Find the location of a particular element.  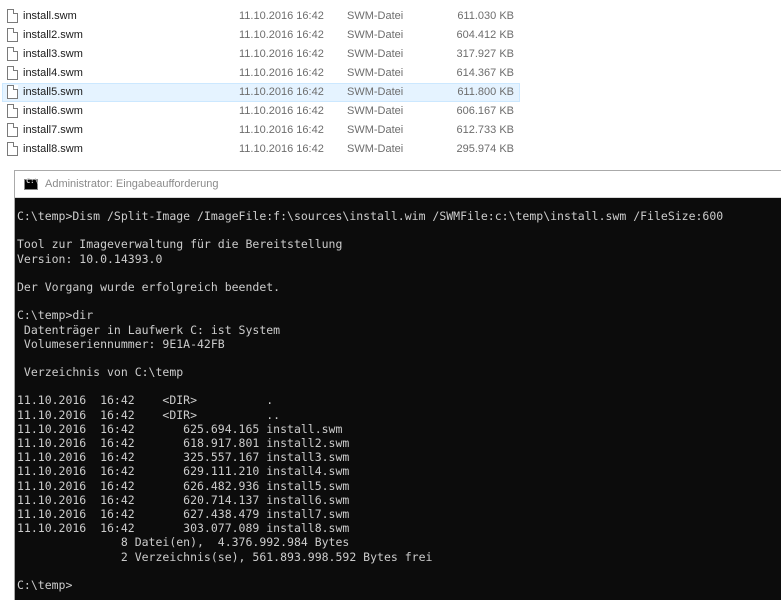

file-size: 604.412 KB is located at coordinates (485, 35).